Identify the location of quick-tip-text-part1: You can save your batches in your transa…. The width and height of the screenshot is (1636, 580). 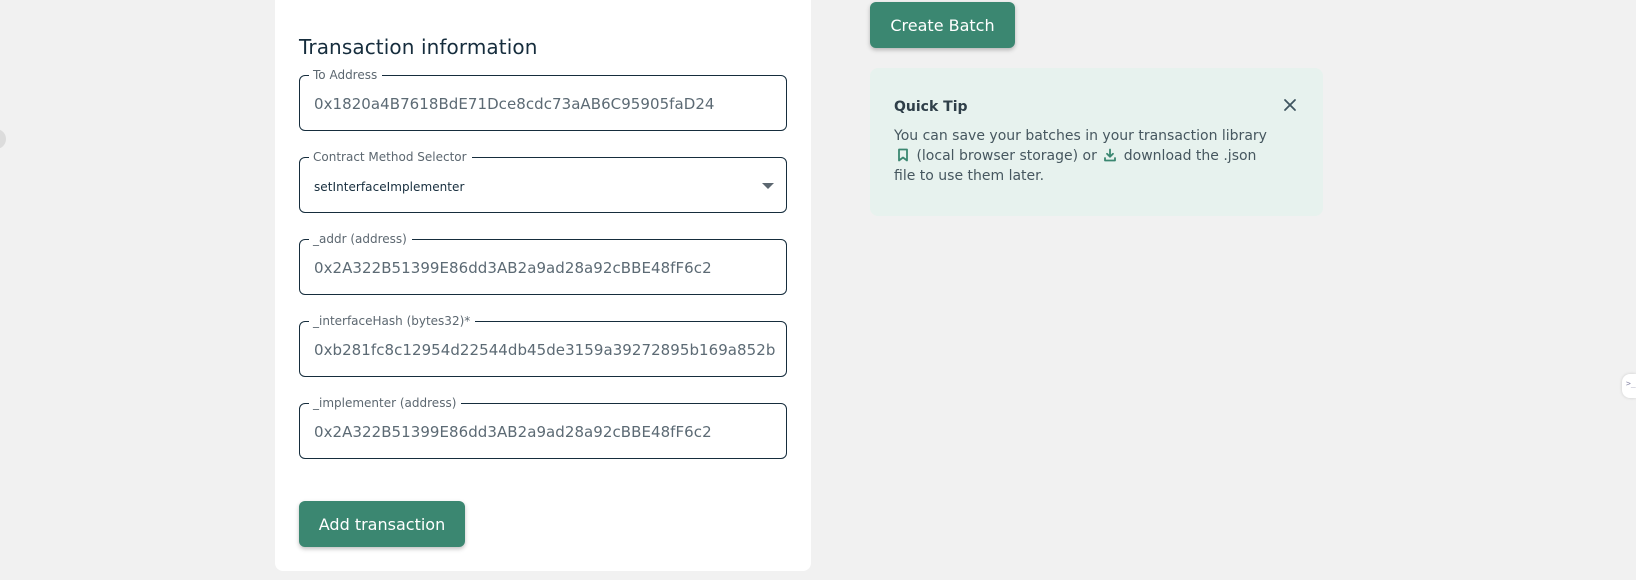
(1080, 136).